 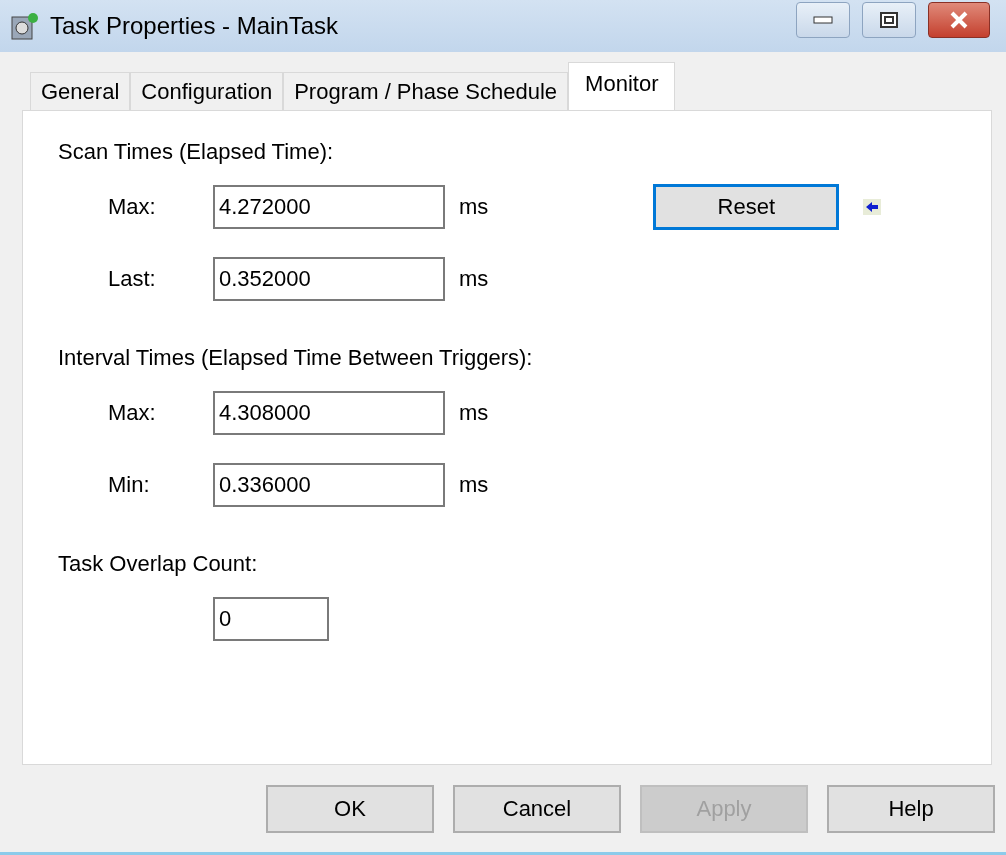 What do you see at coordinates (196, 152) in the screenshot?
I see `section-title: Scan Times (Elapsed Time):` at bounding box center [196, 152].